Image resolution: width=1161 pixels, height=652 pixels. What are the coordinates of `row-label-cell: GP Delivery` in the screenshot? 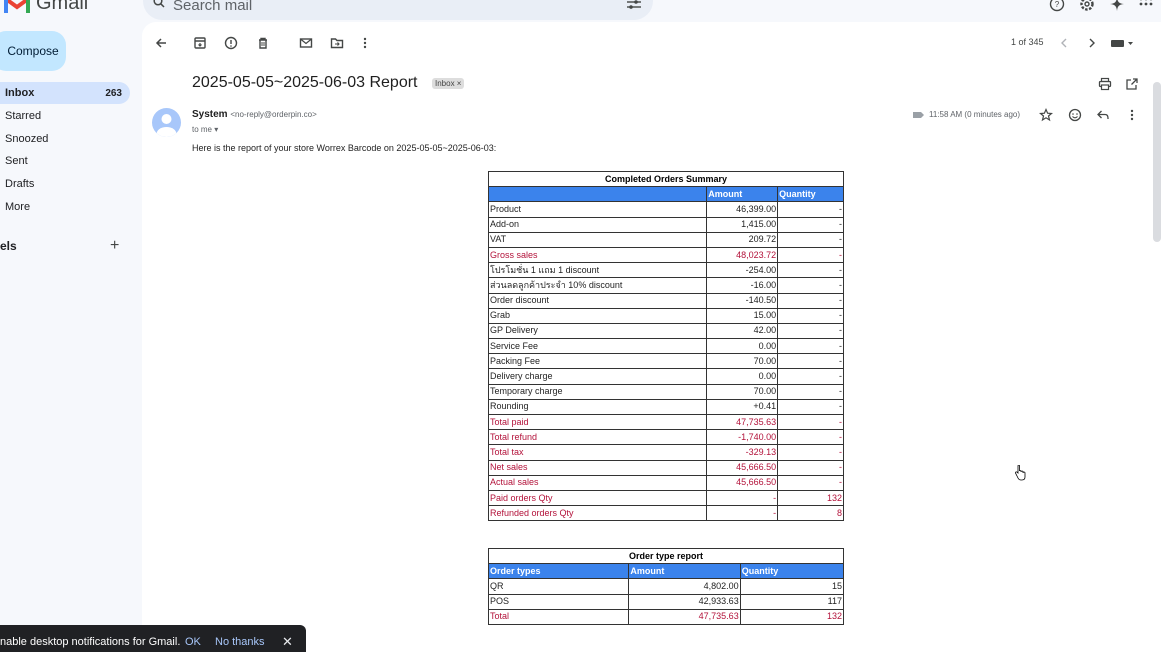 It's located at (597, 331).